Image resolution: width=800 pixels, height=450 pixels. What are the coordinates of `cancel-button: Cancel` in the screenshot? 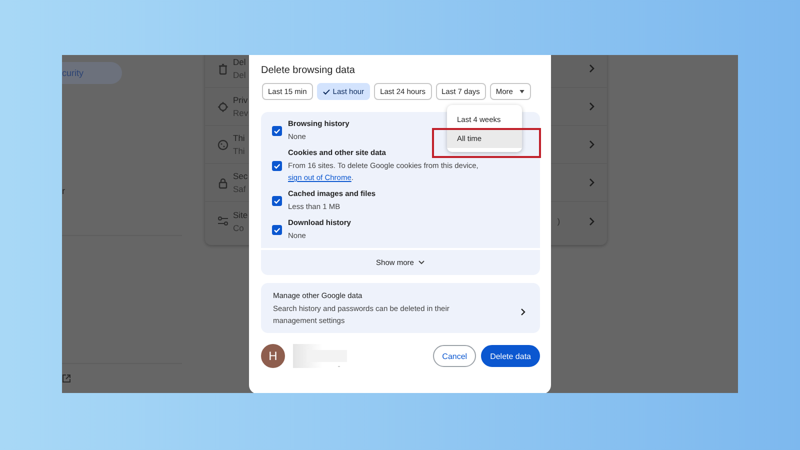 It's located at (454, 356).